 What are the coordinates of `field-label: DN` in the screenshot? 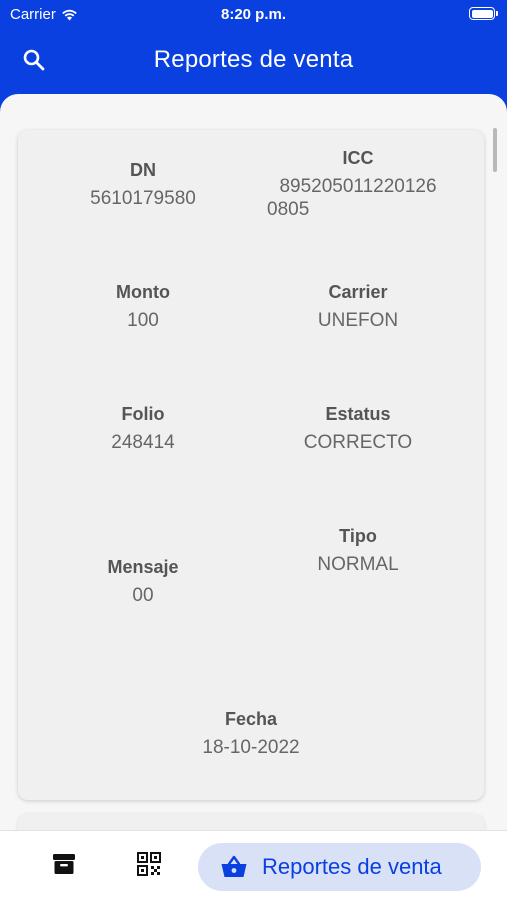 It's located at (143, 170).